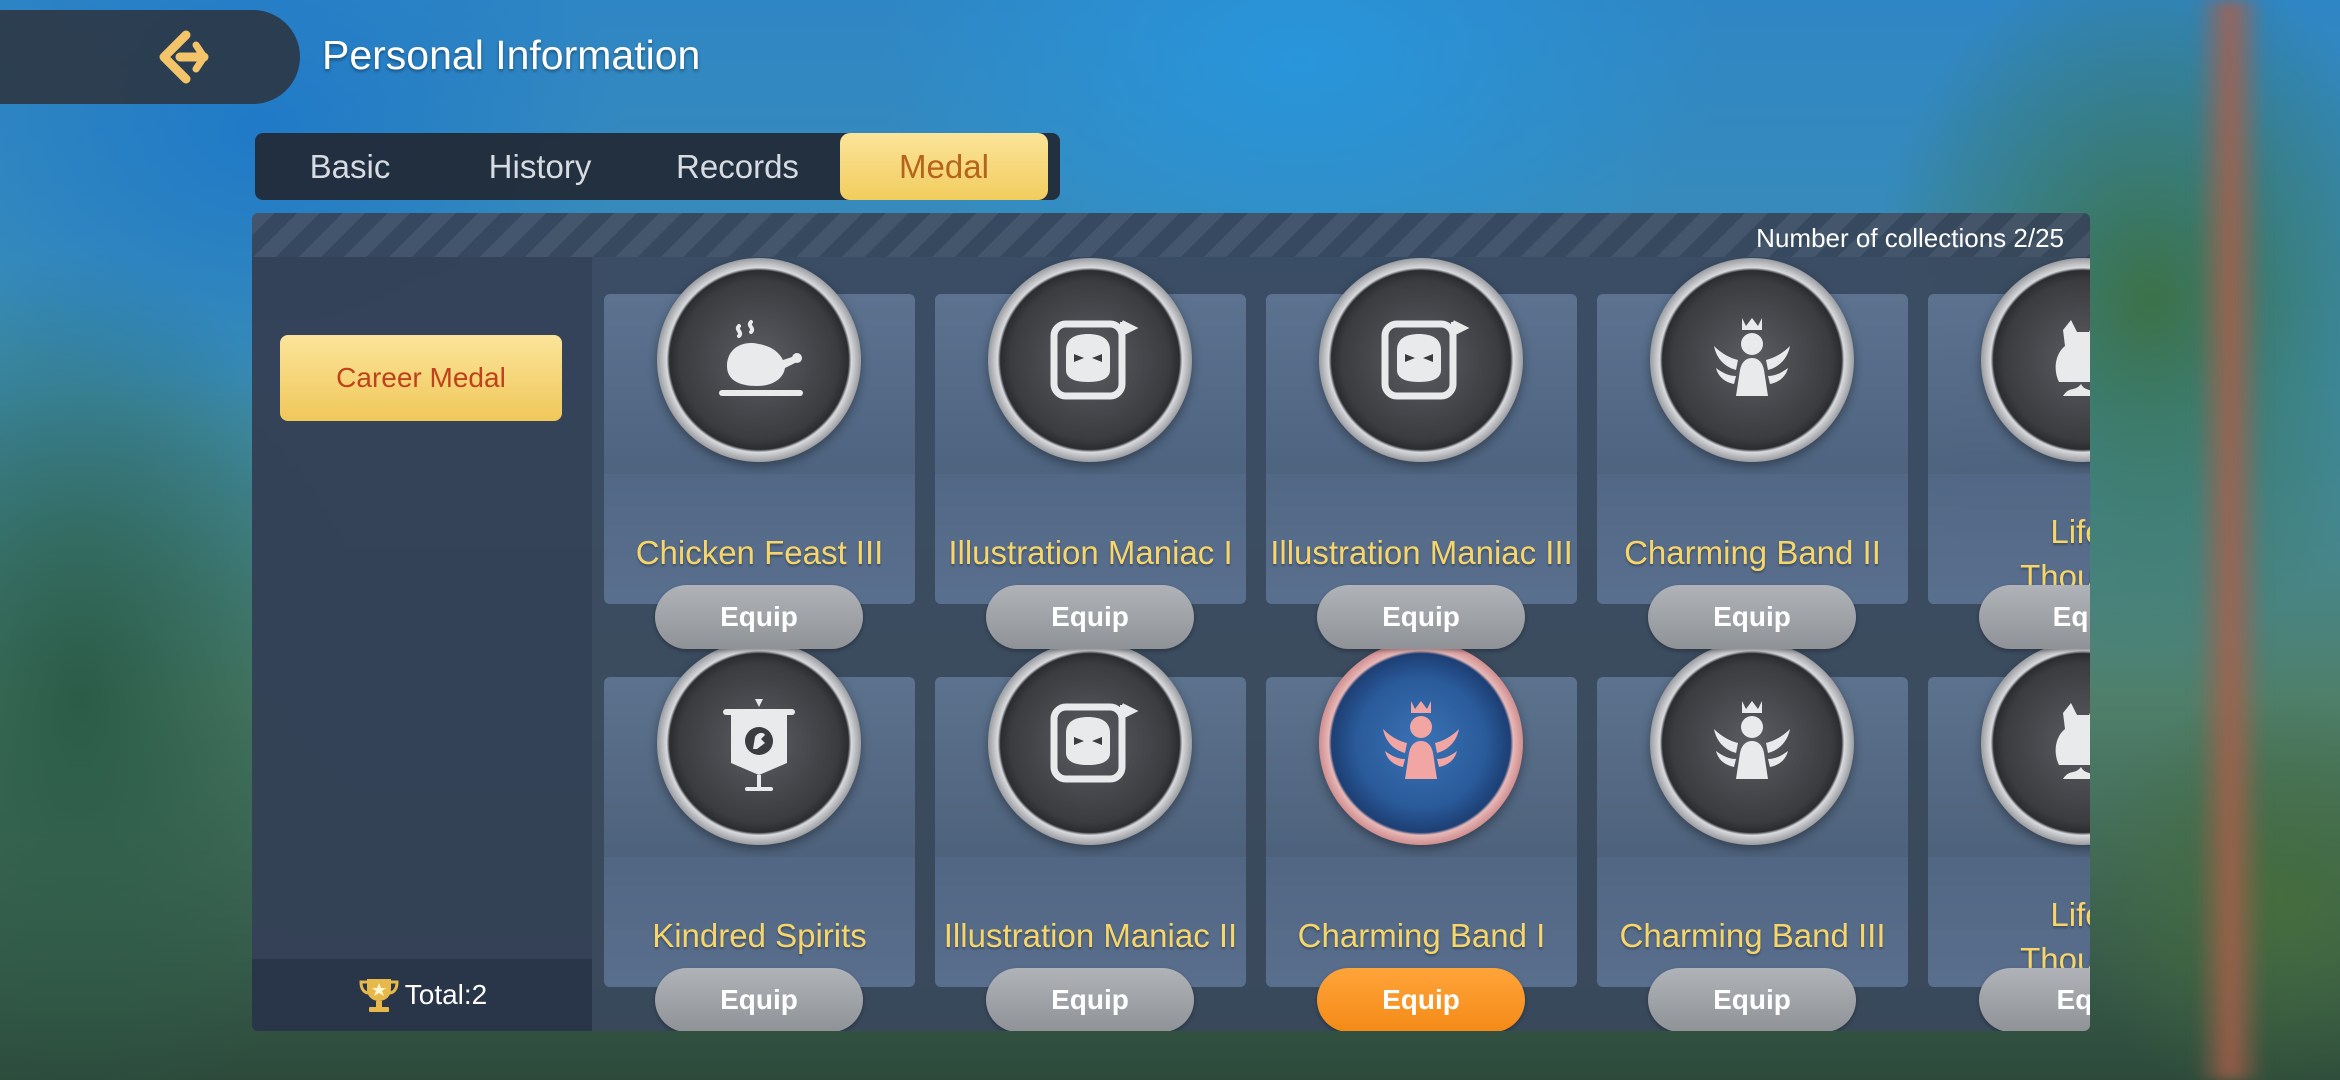  I want to click on tab-bar: Basic History Records Medal, so click(657, 166).